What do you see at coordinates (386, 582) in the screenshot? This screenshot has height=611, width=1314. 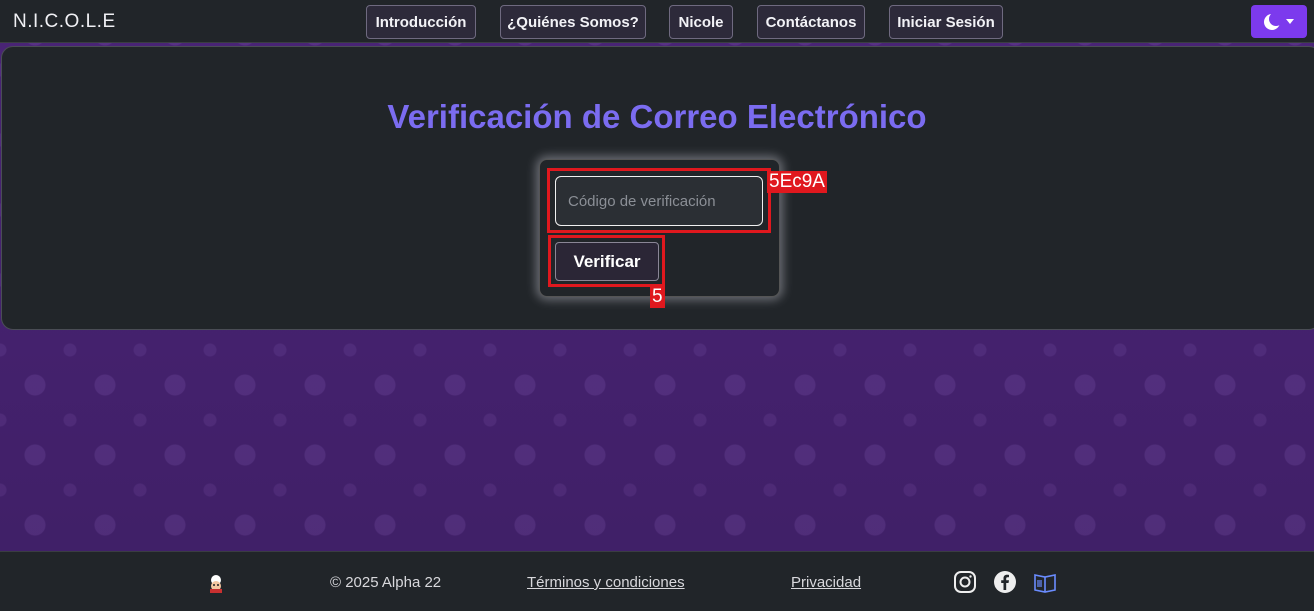 I see `copyright-text: © 2025 Alpha 22` at bounding box center [386, 582].